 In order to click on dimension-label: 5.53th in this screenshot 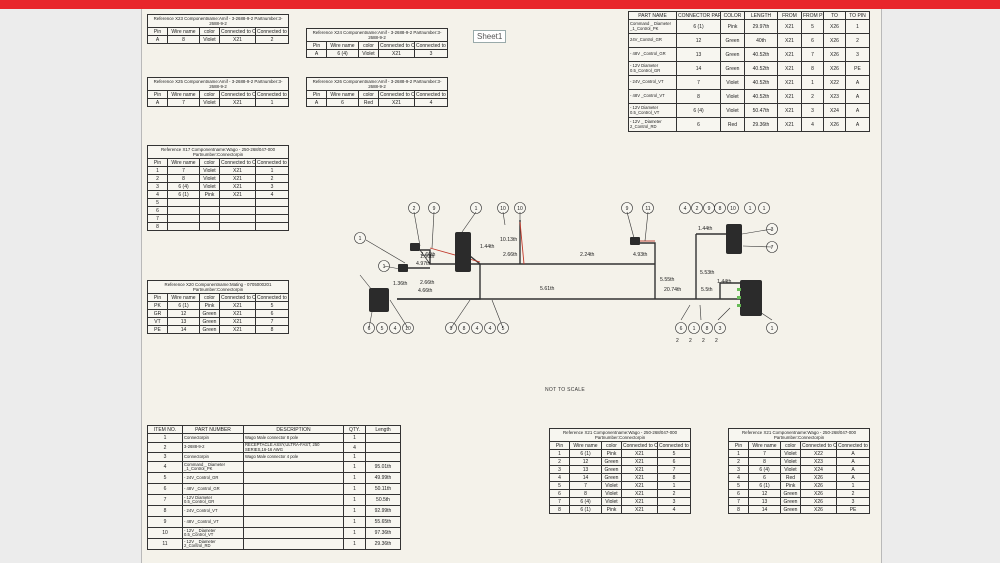, I will do `click(707, 273)`.